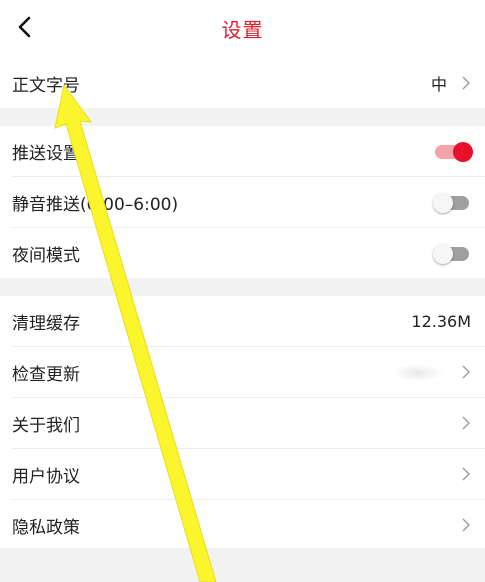 The width and height of the screenshot is (485, 582). Describe the element at coordinates (242, 253) in the screenshot. I see `night-mode-row: 夜间模式` at that location.